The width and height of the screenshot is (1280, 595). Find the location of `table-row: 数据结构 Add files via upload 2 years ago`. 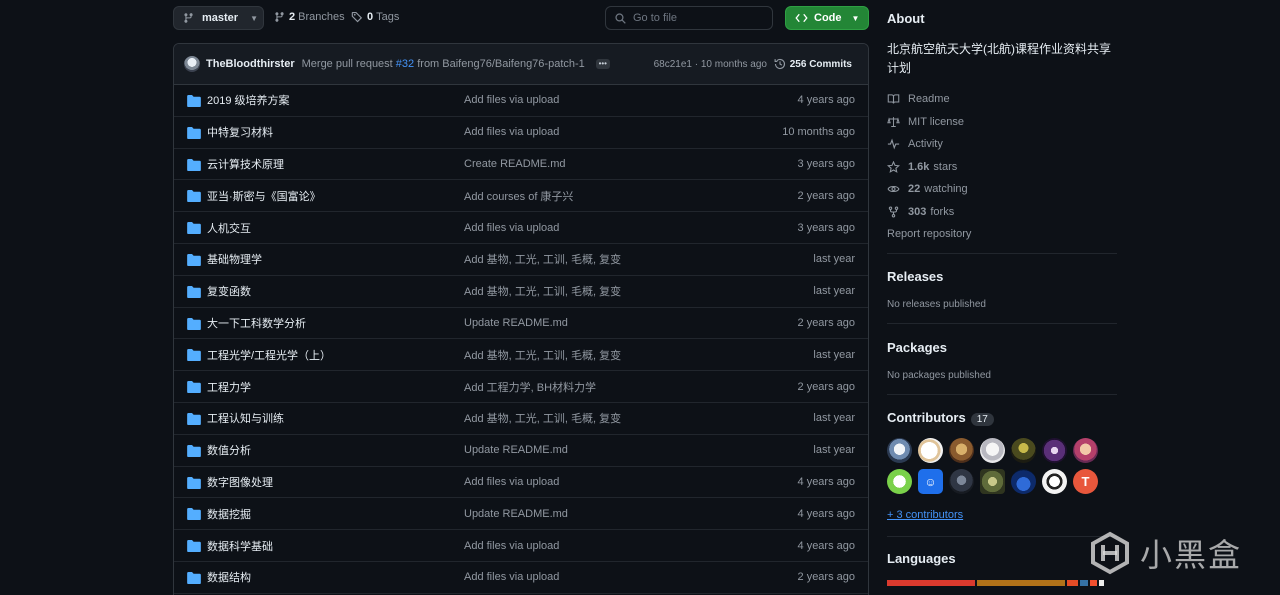

table-row: 数据结构 Add files via upload 2 years ago is located at coordinates (521, 577).